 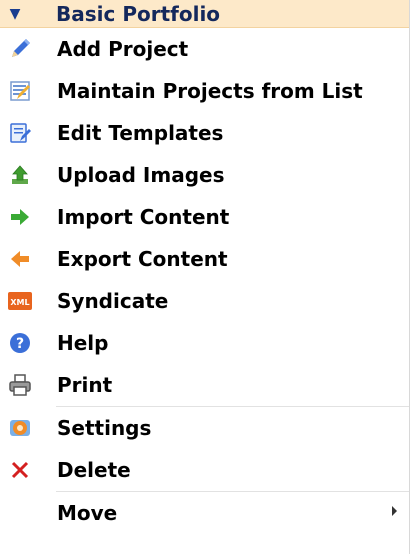 What do you see at coordinates (204, 470) in the screenshot?
I see `menu-item-delete: Delete` at bounding box center [204, 470].